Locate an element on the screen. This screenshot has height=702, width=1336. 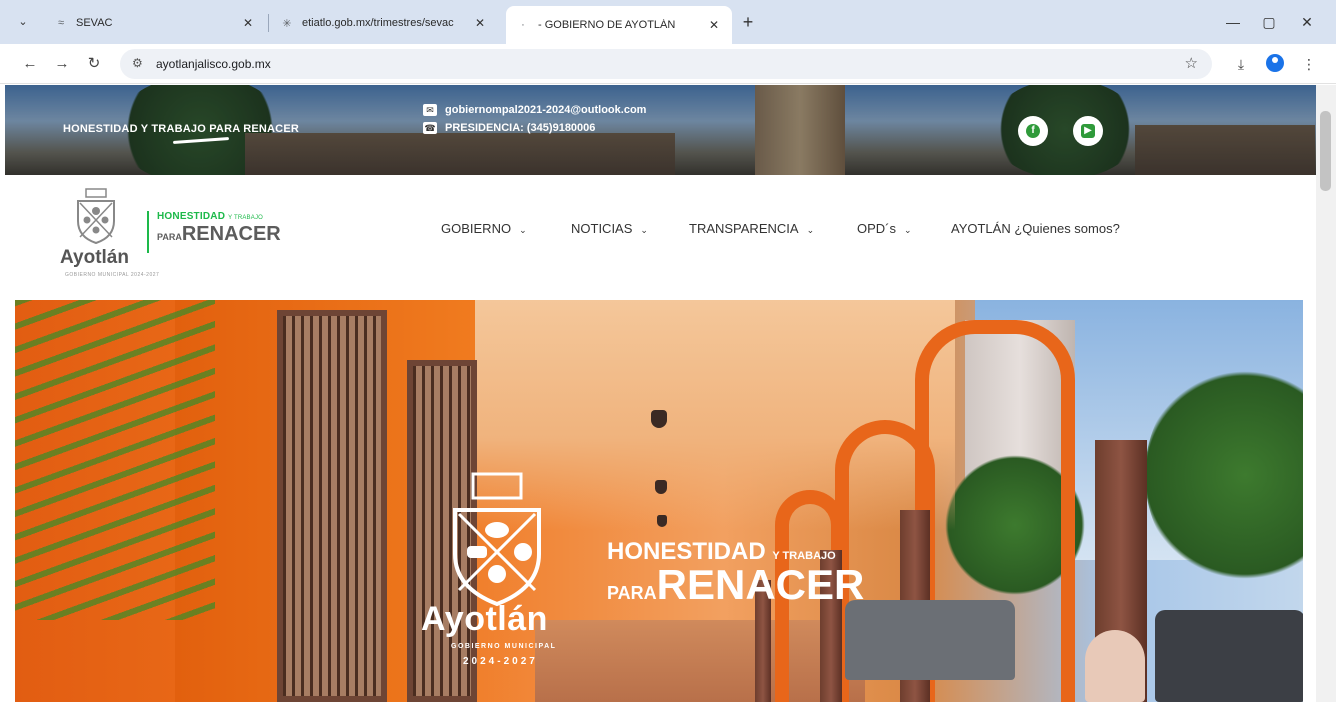
hero-period: 2024-2027 is located at coordinates (500, 661).